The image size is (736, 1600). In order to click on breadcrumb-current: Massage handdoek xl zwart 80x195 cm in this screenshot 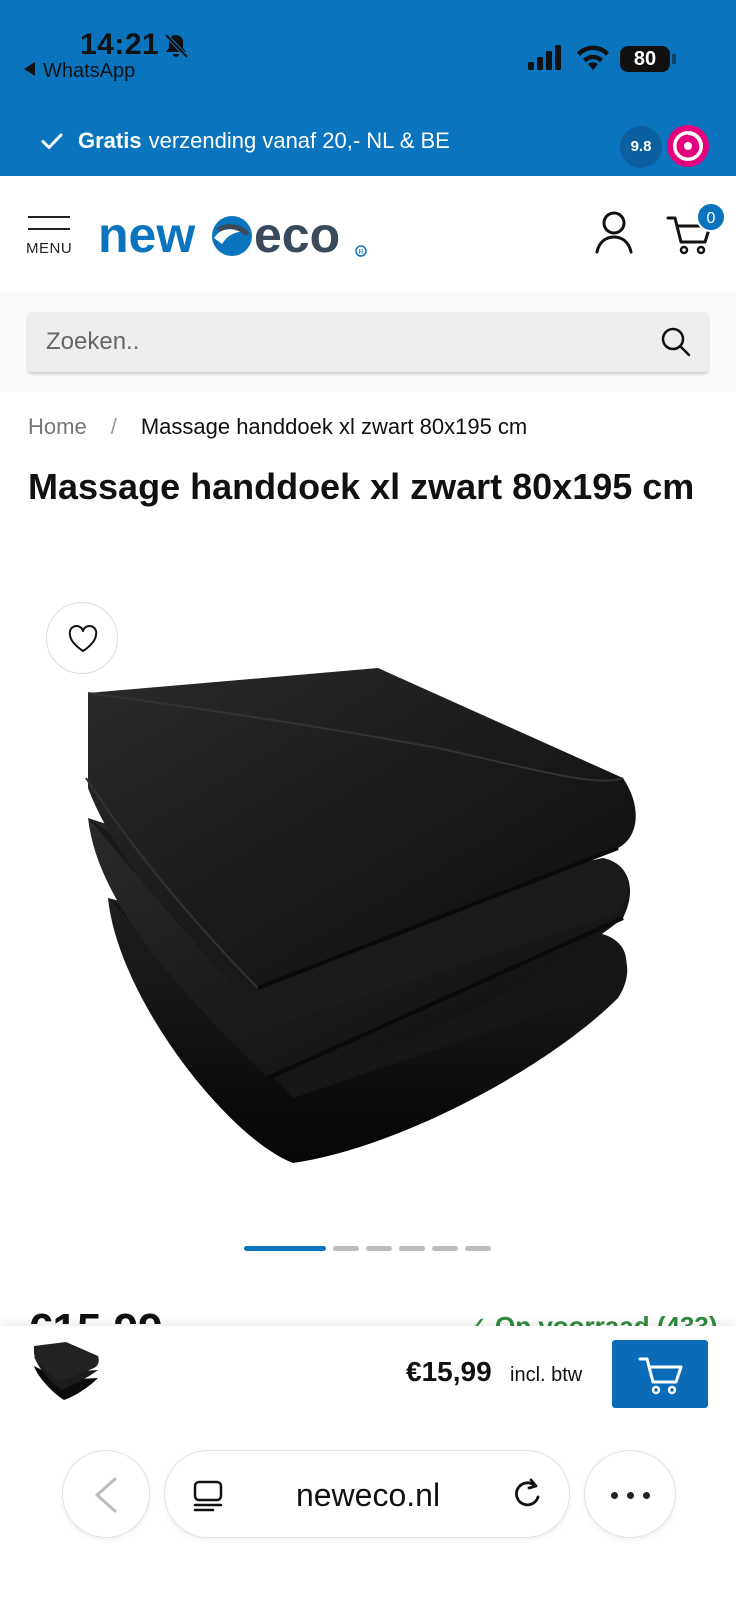, I will do `click(334, 426)`.